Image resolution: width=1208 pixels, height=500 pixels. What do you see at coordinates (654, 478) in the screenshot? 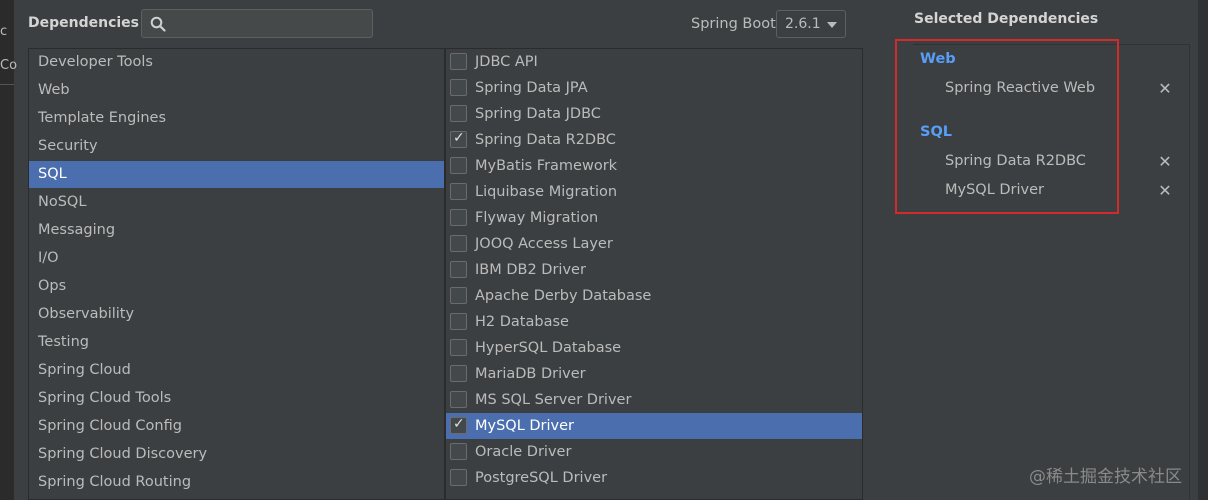
I see `dependency-item: PostgreSQL Driver` at bounding box center [654, 478].